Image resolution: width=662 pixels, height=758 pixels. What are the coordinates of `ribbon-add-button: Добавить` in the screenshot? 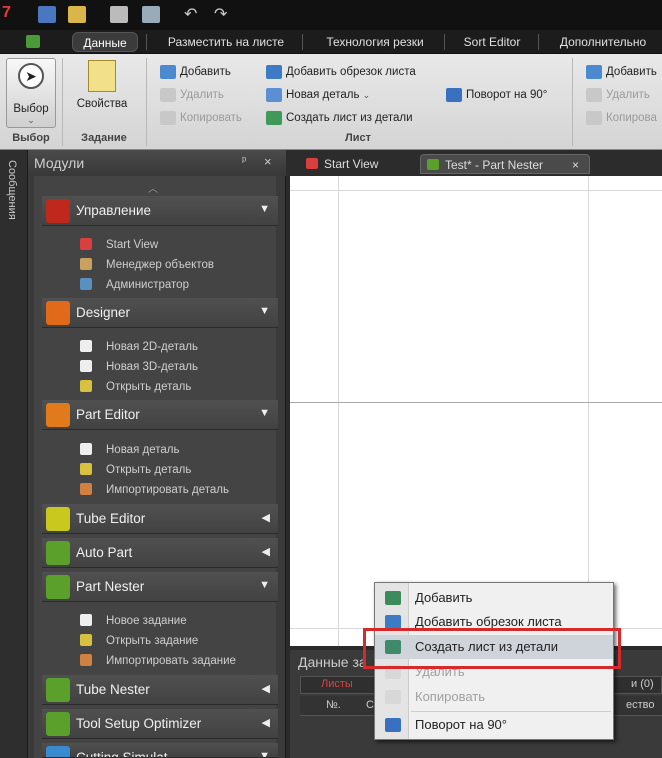 It's located at (195, 72).